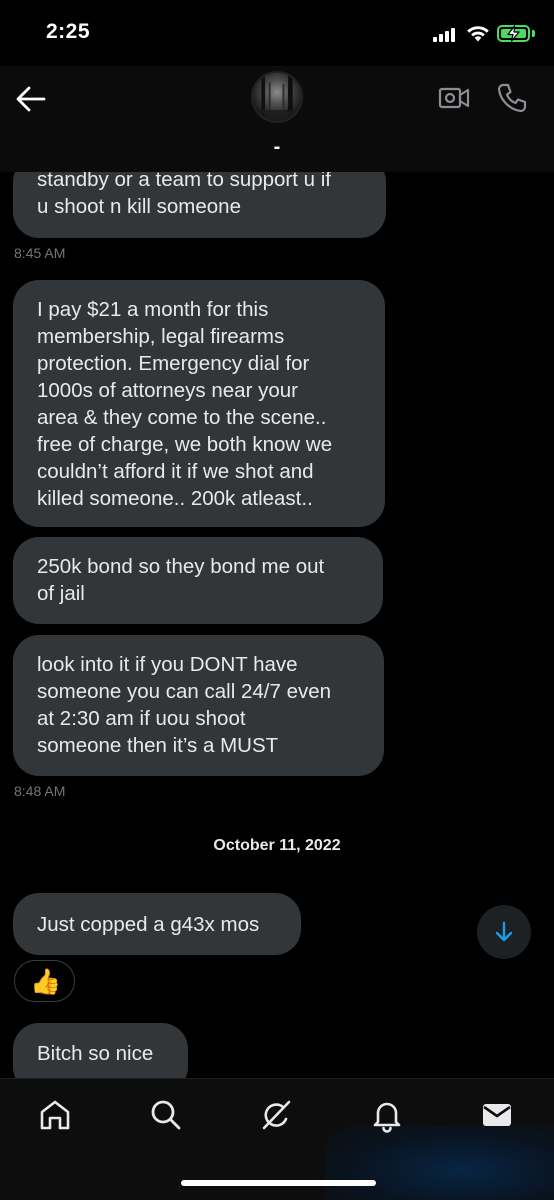 The image size is (554, 1200). Describe the element at coordinates (478, 34) in the screenshot. I see `wifi-icon` at that location.